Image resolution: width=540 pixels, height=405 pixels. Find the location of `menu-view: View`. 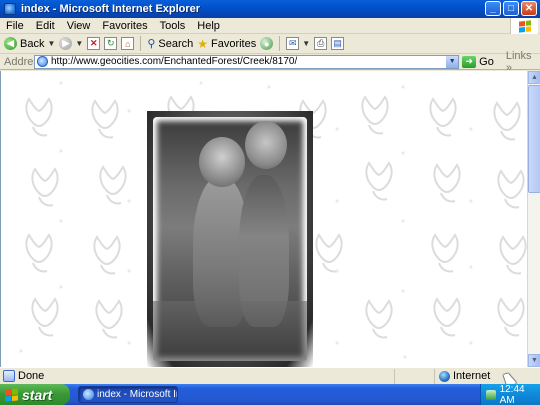

menu-view: View is located at coordinates (79, 26).